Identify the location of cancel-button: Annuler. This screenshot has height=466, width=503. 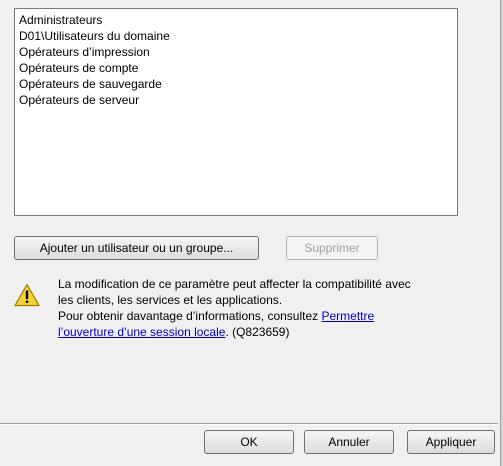
(349, 442).